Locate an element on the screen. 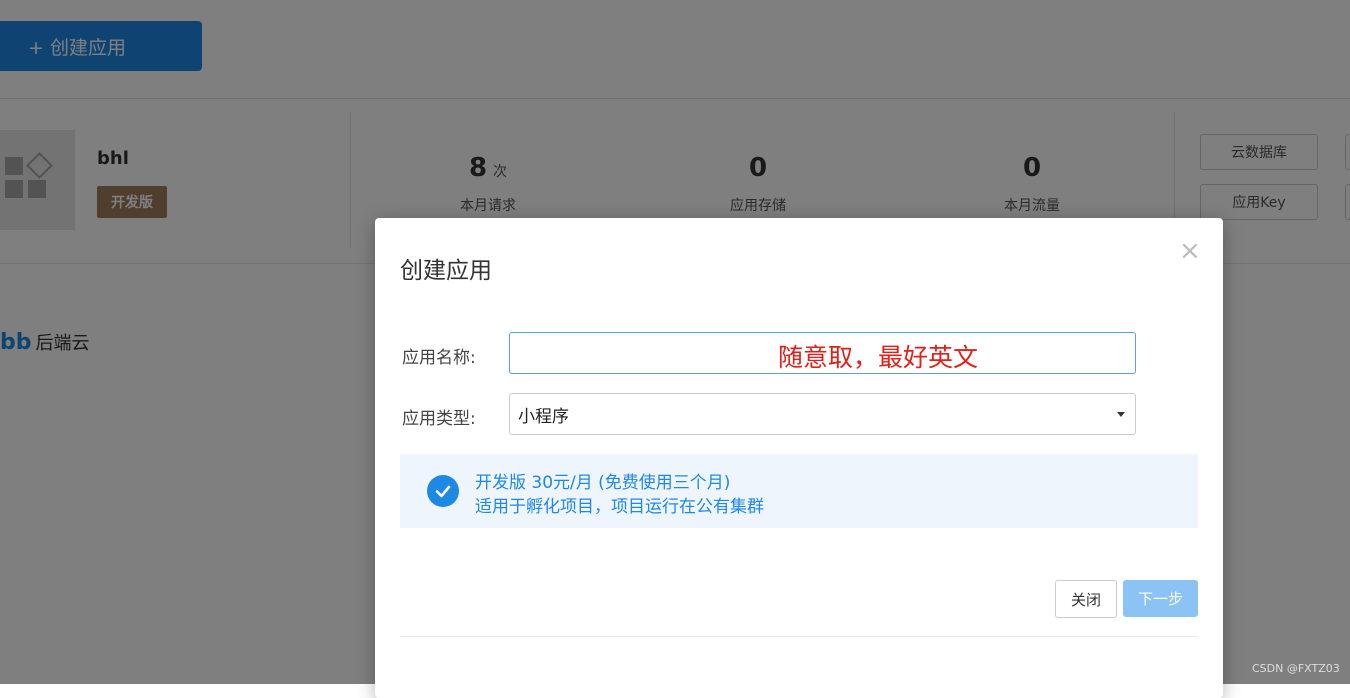 The image size is (1350, 698). plan-option: 开发版 30元/月 (免费使用三个月) 适用于孵化项目，项目运行在公有集群 is located at coordinates (799, 491).